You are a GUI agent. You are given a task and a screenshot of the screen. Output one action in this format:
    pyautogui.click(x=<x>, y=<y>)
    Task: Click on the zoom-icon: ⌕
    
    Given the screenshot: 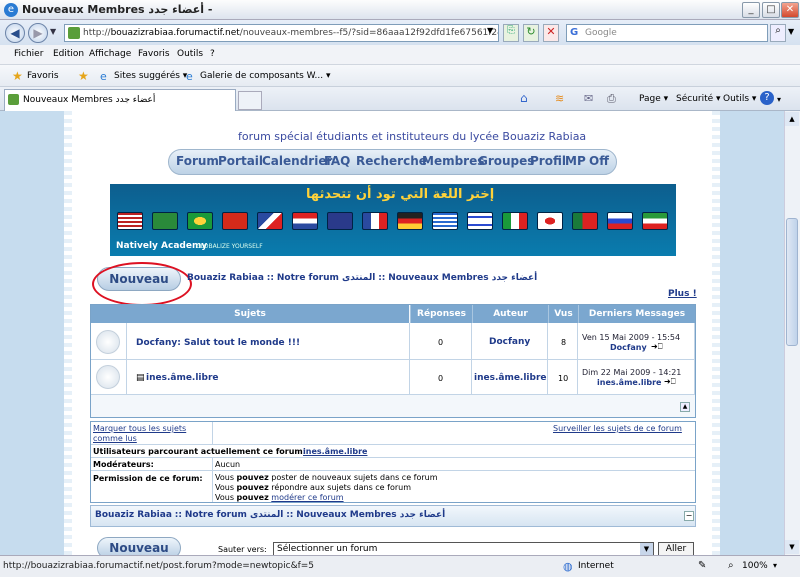 What is the action you would take?
    pyautogui.click(x=731, y=565)
    